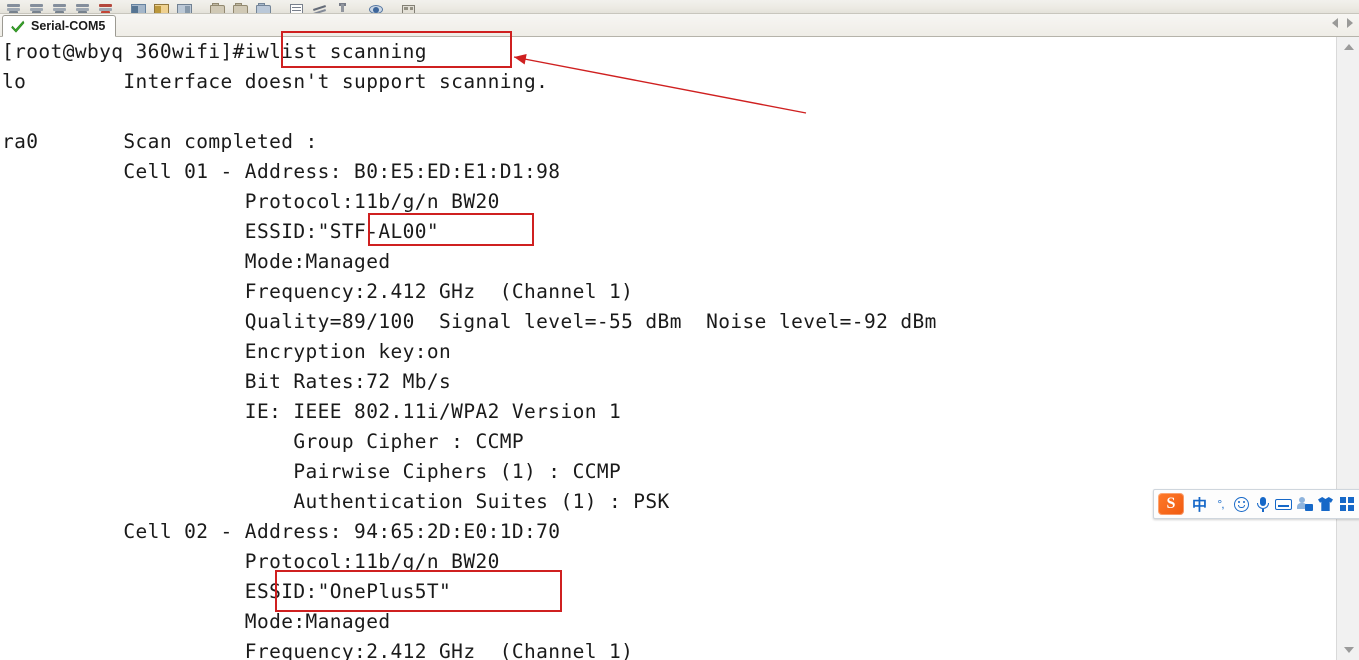 This screenshot has width=1359, height=660. I want to click on calculator-icon, so click(409, 7).